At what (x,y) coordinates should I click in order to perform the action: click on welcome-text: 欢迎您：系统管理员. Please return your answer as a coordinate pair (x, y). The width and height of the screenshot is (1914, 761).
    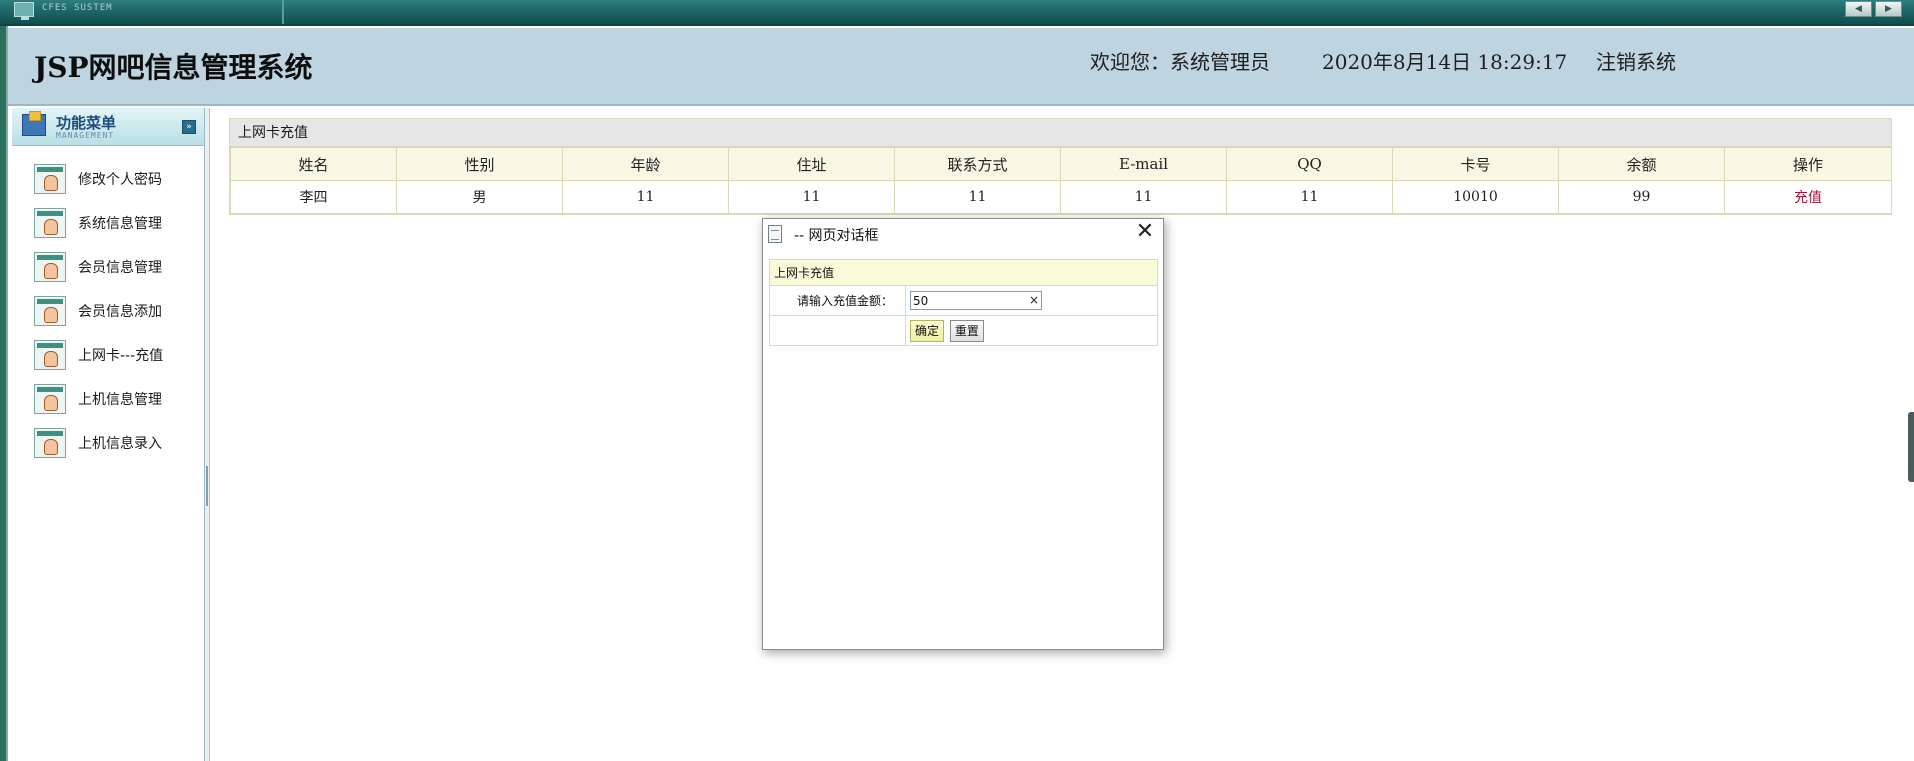
    Looking at the image, I should click on (1180, 62).